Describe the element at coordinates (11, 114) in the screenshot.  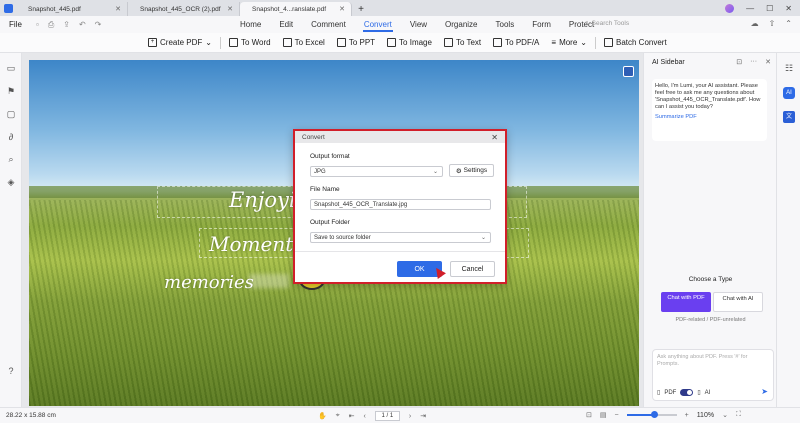
I see `comment-icon: ▢` at that location.